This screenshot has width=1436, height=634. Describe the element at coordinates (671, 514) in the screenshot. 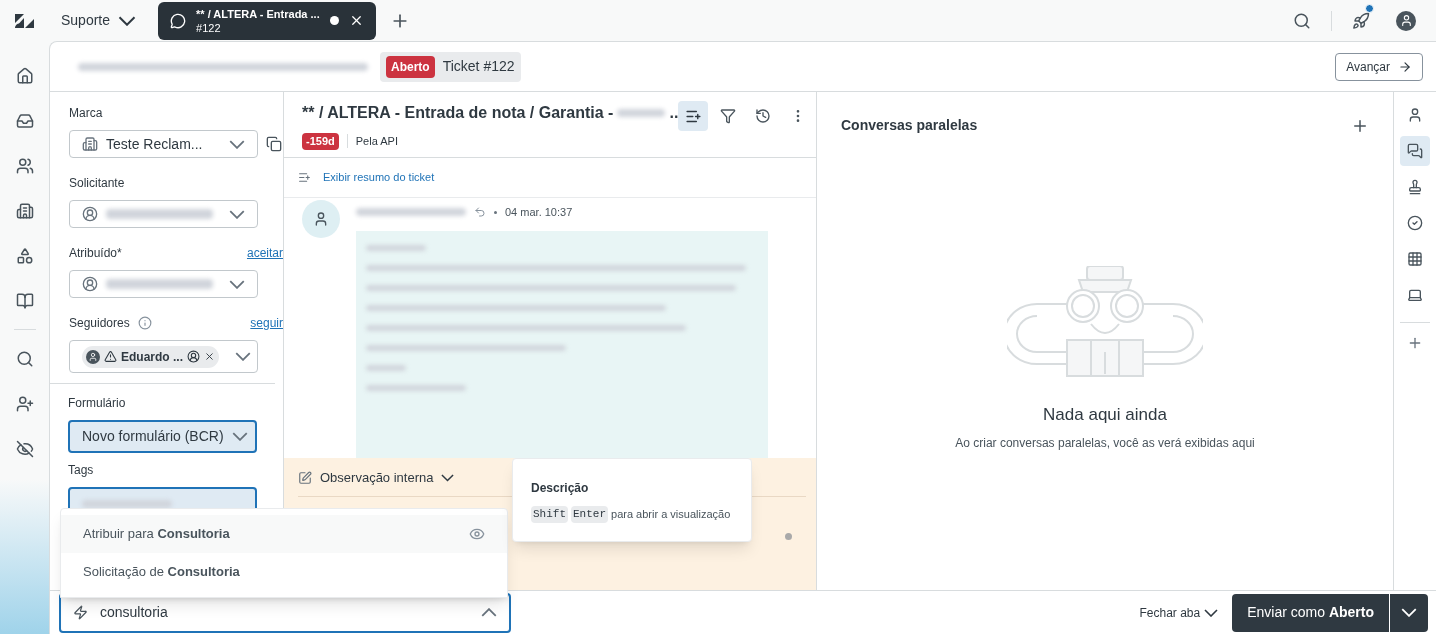

I see `tooltip-text: para abrir a visualização` at that location.